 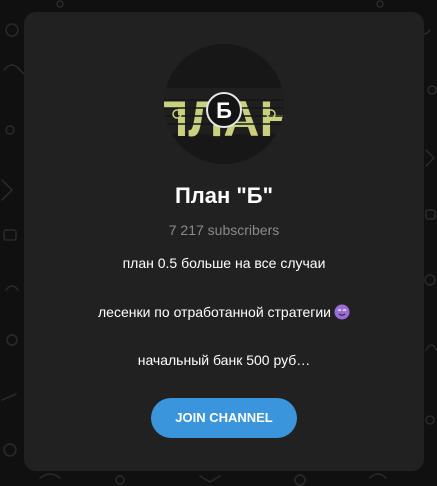 What do you see at coordinates (342, 312) in the screenshot?
I see `smiling-face-emoji-icon` at bounding box center [342, 312].